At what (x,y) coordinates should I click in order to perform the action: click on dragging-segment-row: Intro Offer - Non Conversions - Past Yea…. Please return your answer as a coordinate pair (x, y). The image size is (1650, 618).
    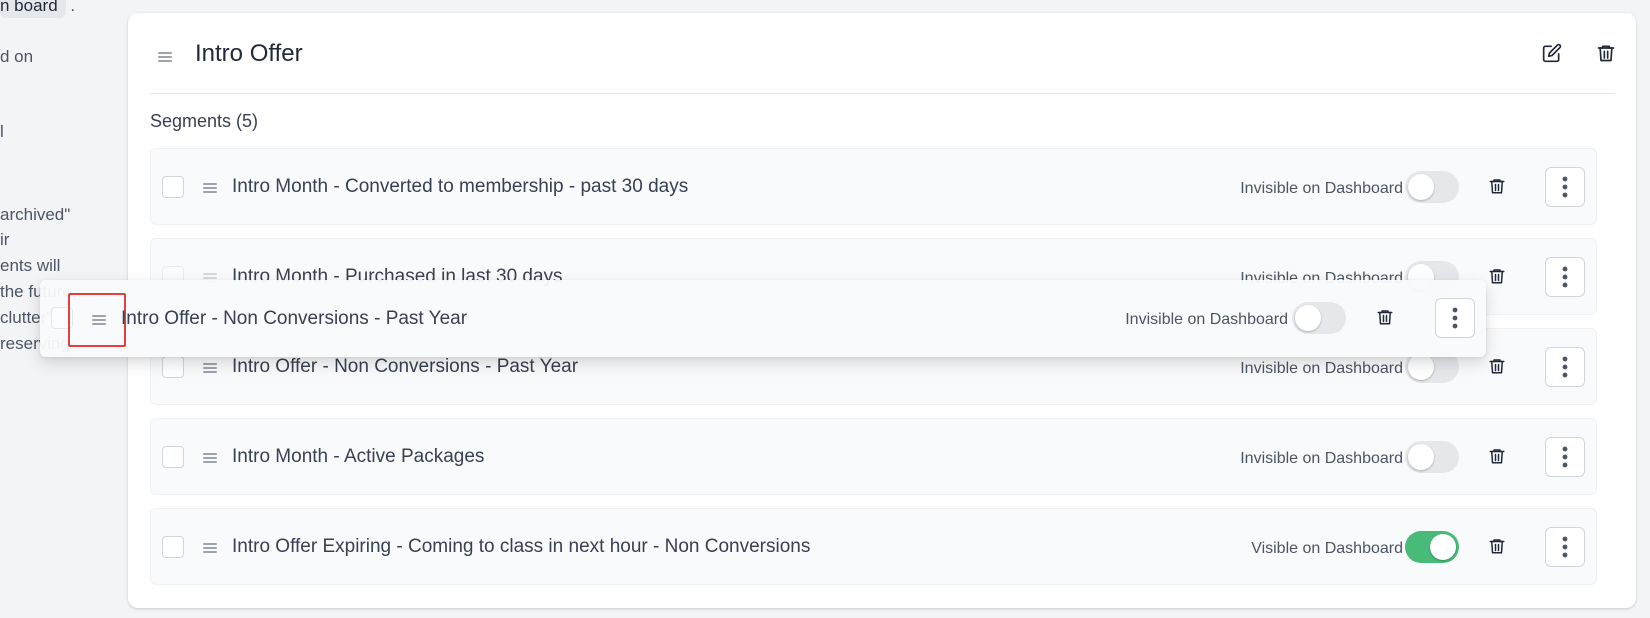
    Looking at the image, I should click on (763, 318).